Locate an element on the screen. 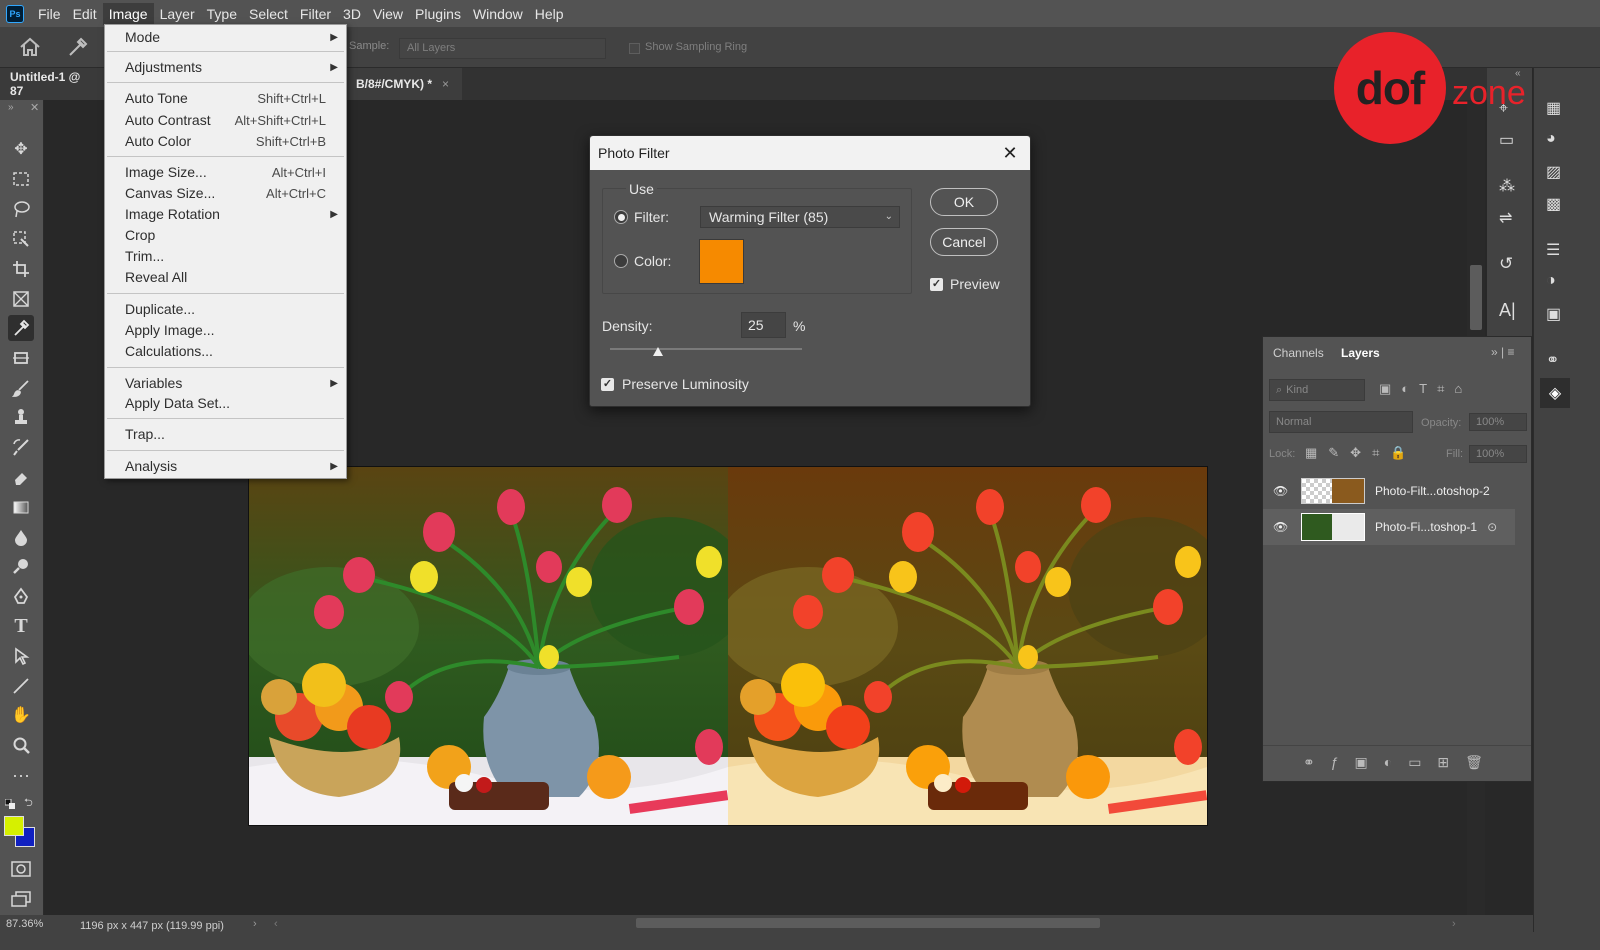  tab-close-icon: × is located at coordinates (445, 84).